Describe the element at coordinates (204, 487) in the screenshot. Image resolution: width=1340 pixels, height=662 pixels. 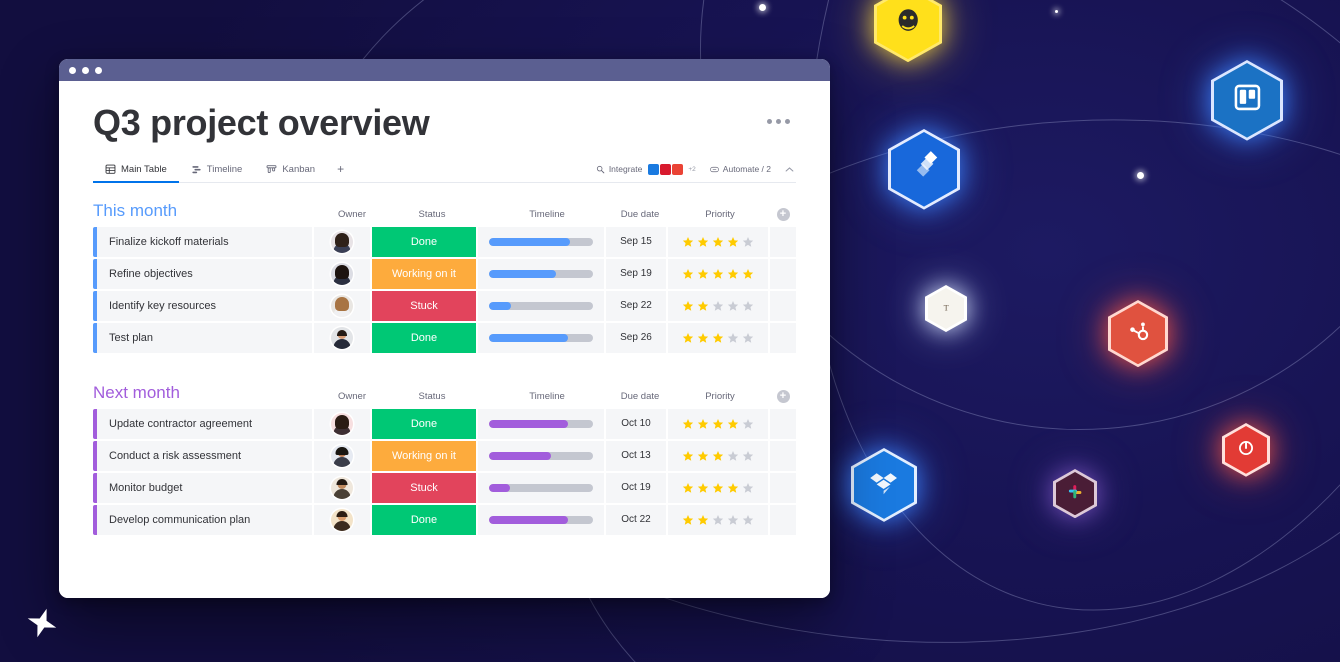
I see `task-name-cell: Monitor budget` at that location.